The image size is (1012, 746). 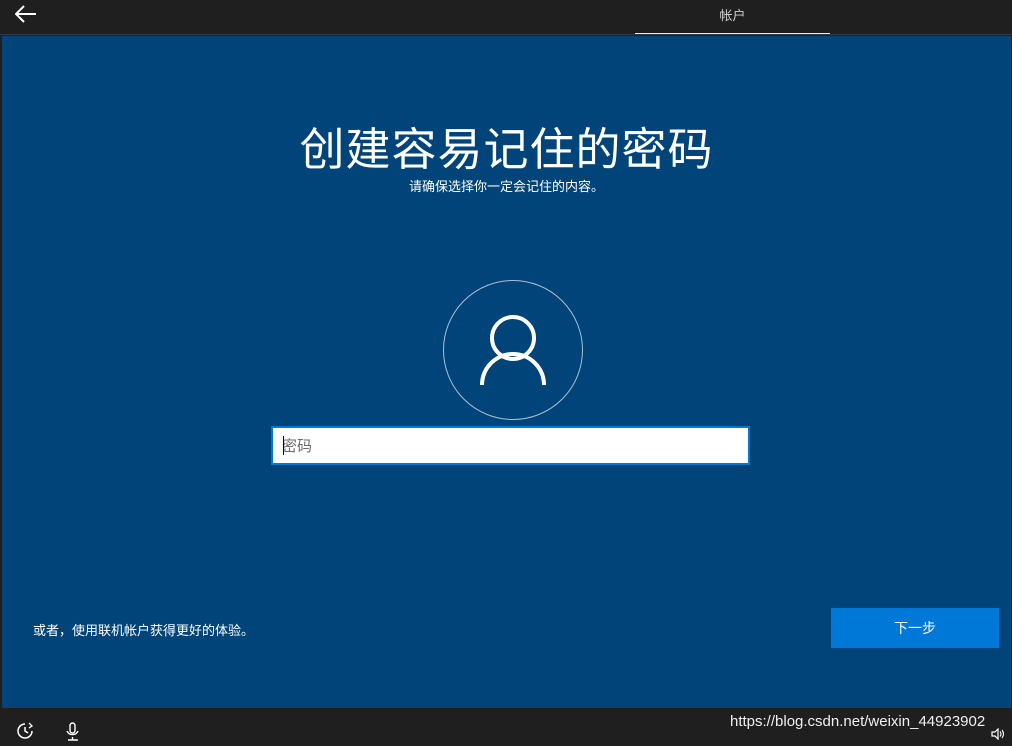 What do you see at coordinates (858, 721) in the screenshot?
I see `watermark-url: https://blog.csdn.net/weixin_44923902` at bounding box center [858, 721].